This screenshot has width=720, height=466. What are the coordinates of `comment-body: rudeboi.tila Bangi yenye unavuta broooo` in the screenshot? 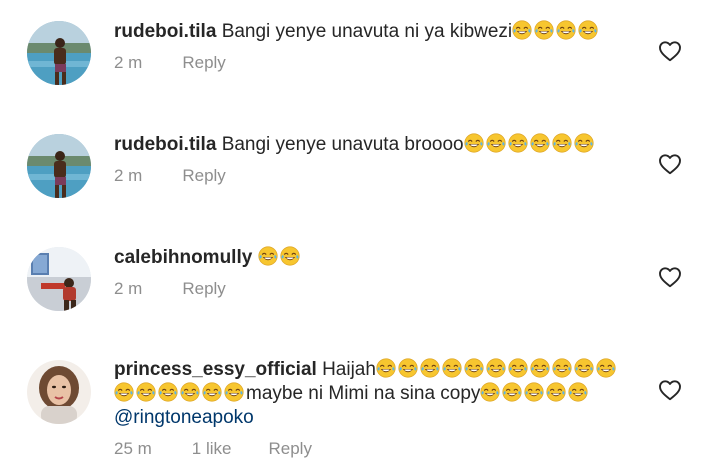 It's located at (369, 145).